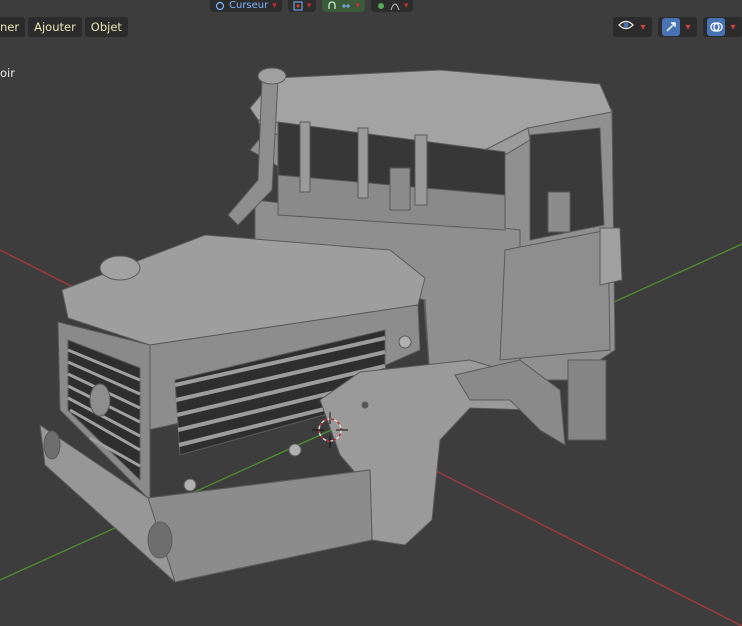 The width and height of the screenshot is (742, 626). What do you see at coordinates (671, 27) in the screenshot?
I see `gizmo-icon` at bounding box center [671, 27].